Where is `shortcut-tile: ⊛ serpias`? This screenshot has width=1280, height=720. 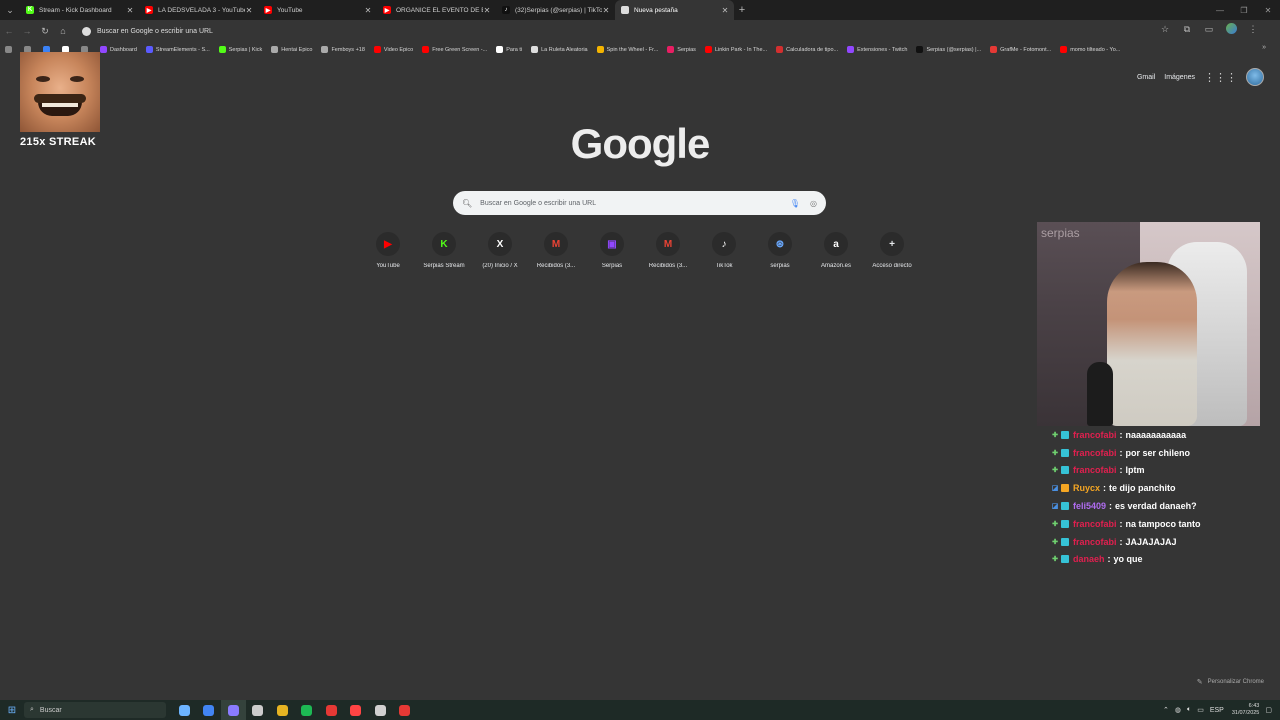 shortcut-tile: ⊛ serpias is located at coordinates (780, 250).